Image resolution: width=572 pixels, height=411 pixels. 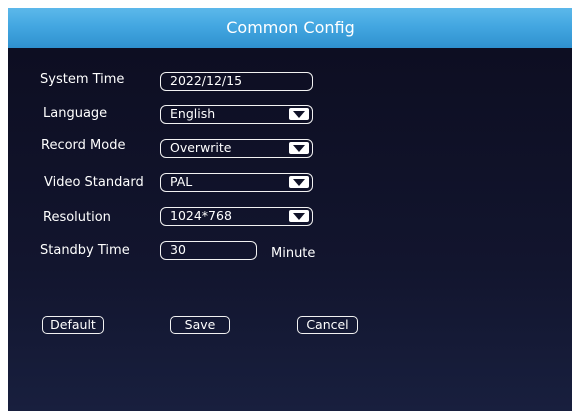 I want to click on system-time-label: System Time, so click(x=82, y=79).